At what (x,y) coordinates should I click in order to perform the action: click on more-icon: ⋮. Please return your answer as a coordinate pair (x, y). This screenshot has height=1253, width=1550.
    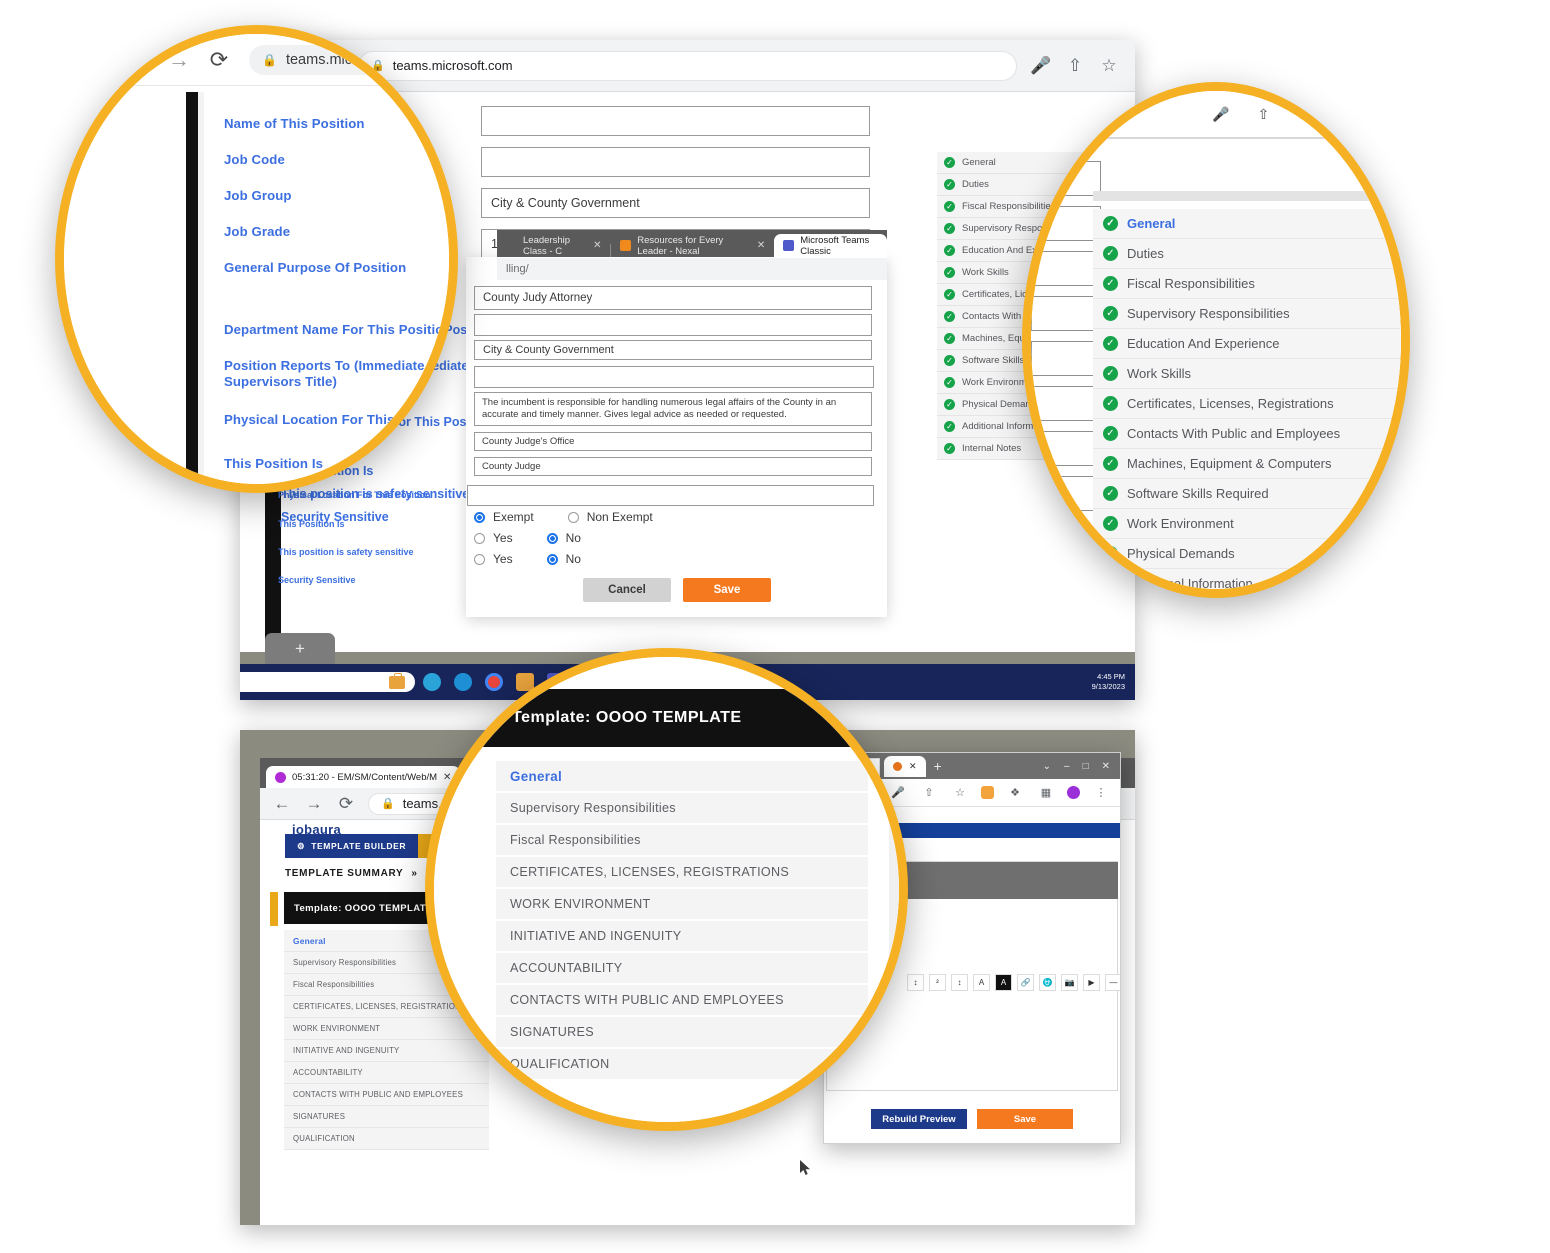
    Looking at the image, I should click on (1101, 793).